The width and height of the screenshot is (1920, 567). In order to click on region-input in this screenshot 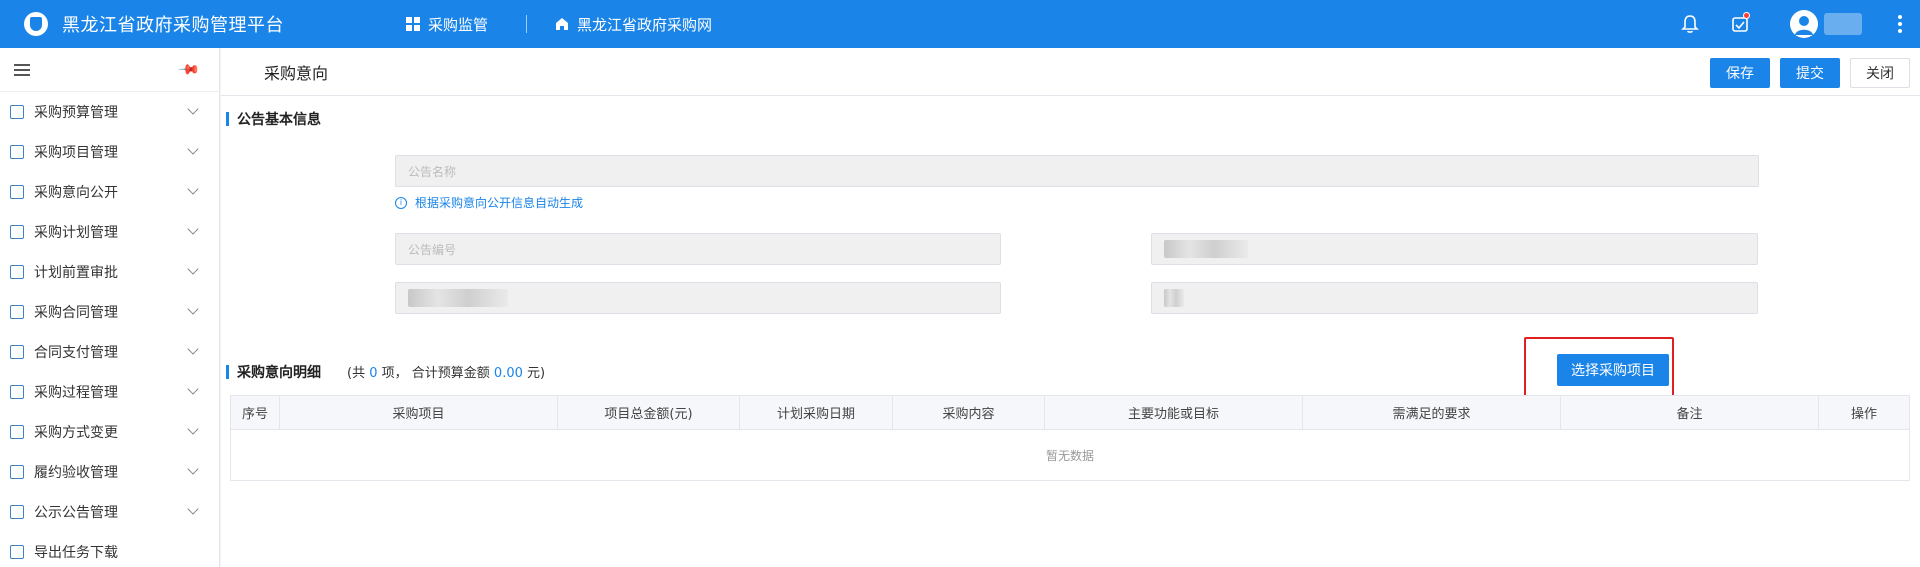, I will do `click(1454, 249)`.